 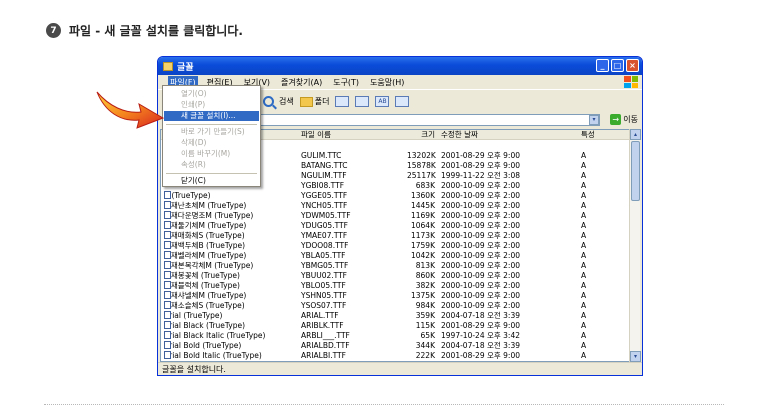 What do you see at coordinates (320, 315) in the screenshot?
I see `file-name: ARIAL.TTF` at bounding box center [320, 315].